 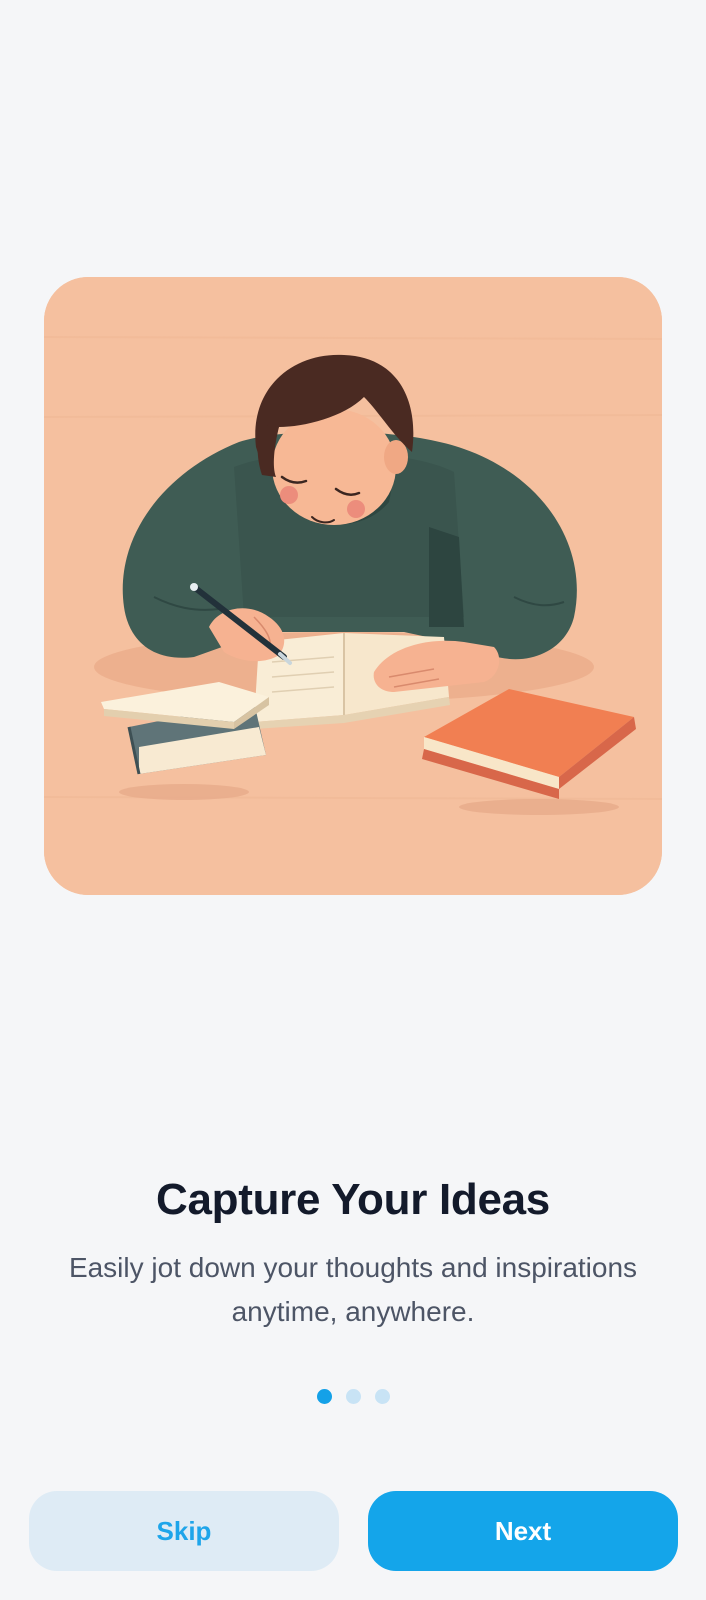 I want to click on onboarding-title: Capture Your Ideas, so click(x=353, y=1199).